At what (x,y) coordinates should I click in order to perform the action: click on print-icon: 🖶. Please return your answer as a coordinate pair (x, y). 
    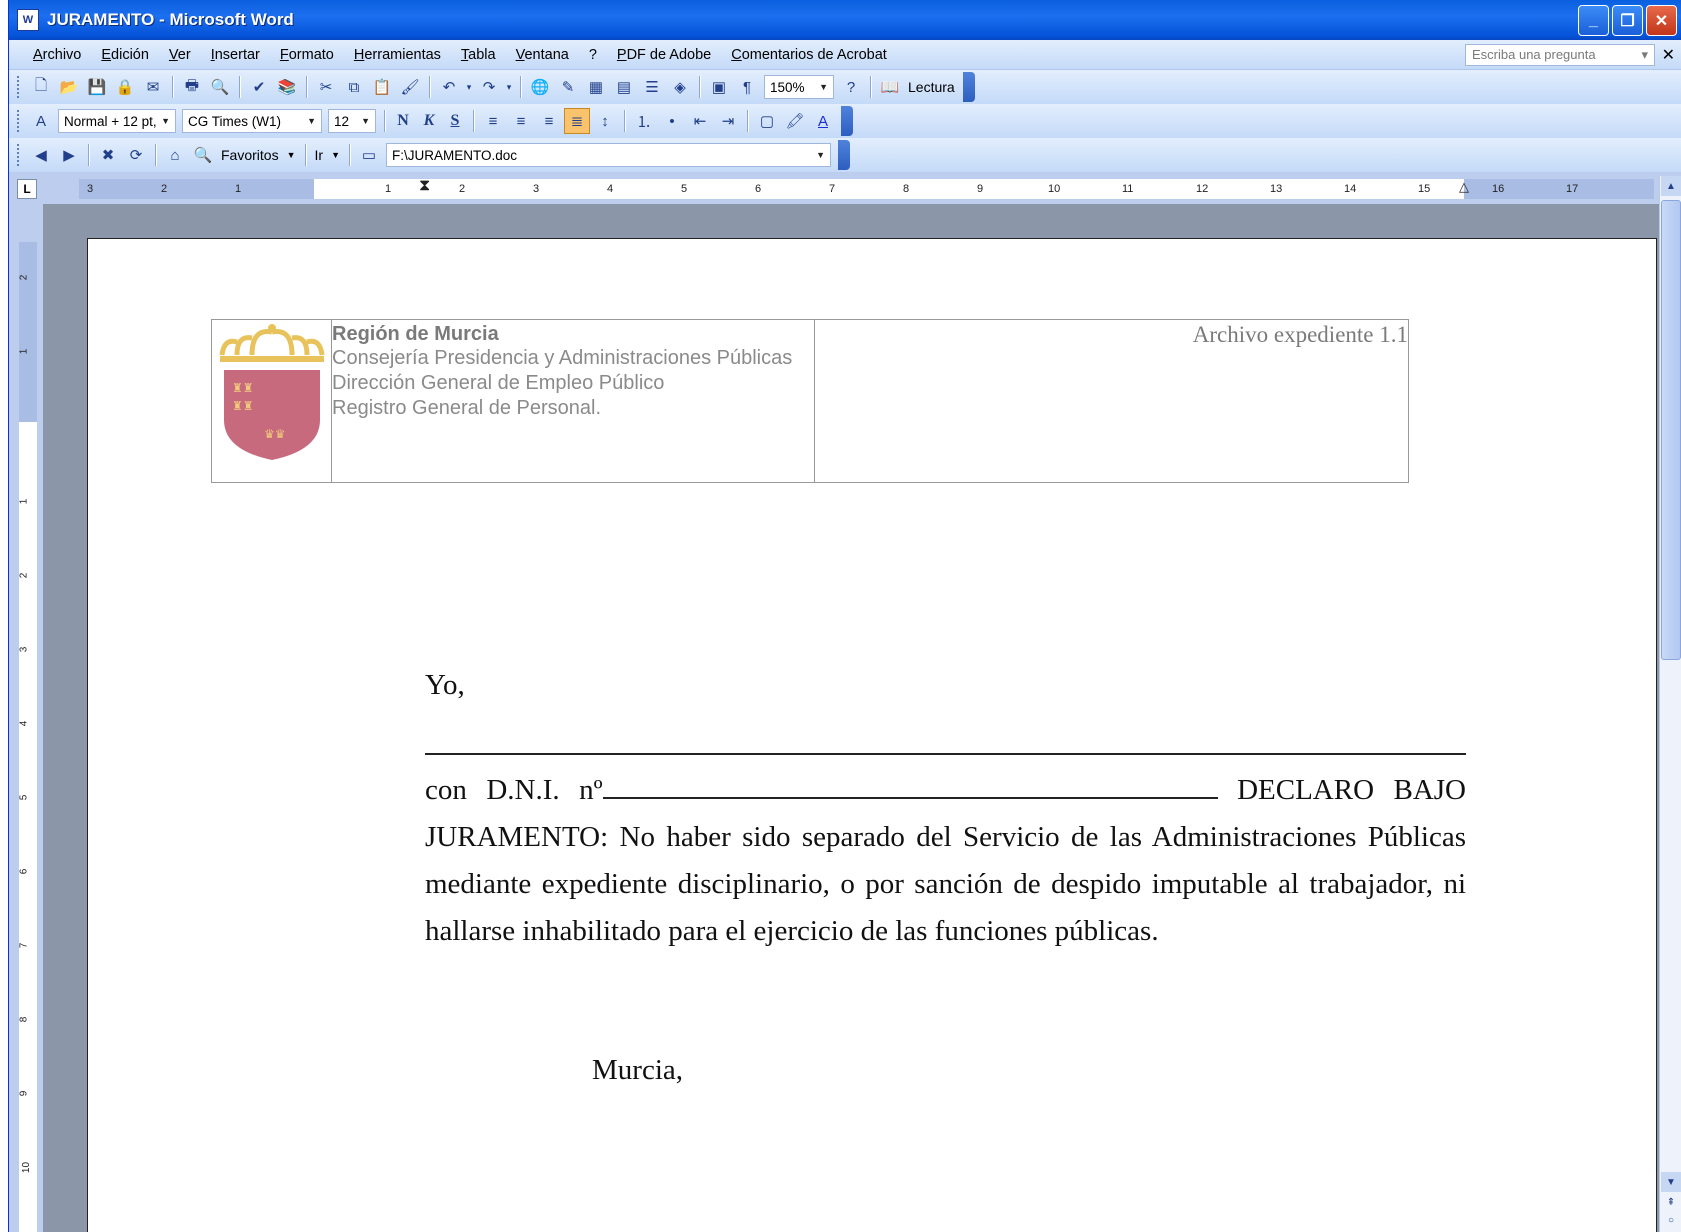
    Looking at the image, I should click on (192, 87).